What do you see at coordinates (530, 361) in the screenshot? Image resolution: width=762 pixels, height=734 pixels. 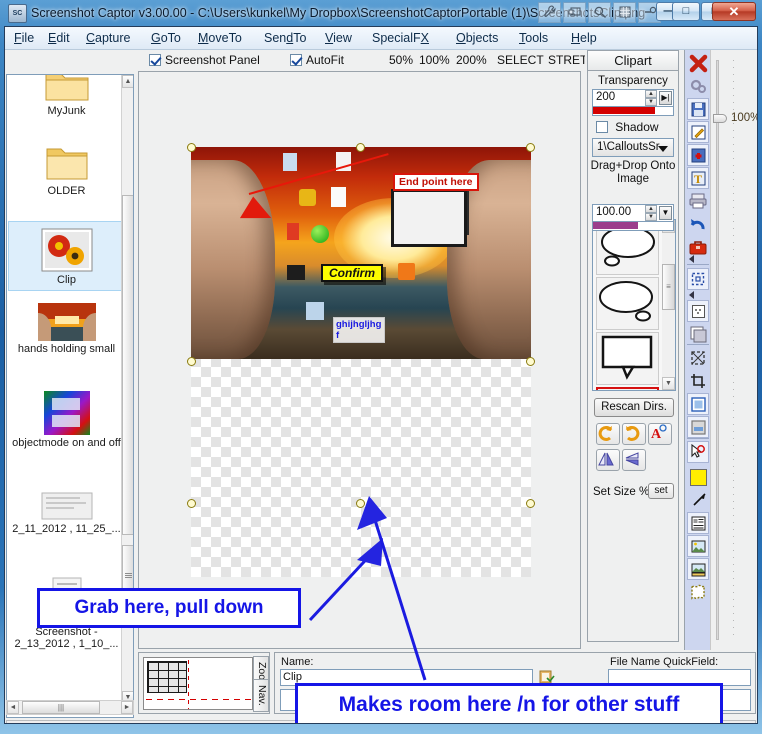 I see `selection-handle-e` at bounding box center [530, 361].